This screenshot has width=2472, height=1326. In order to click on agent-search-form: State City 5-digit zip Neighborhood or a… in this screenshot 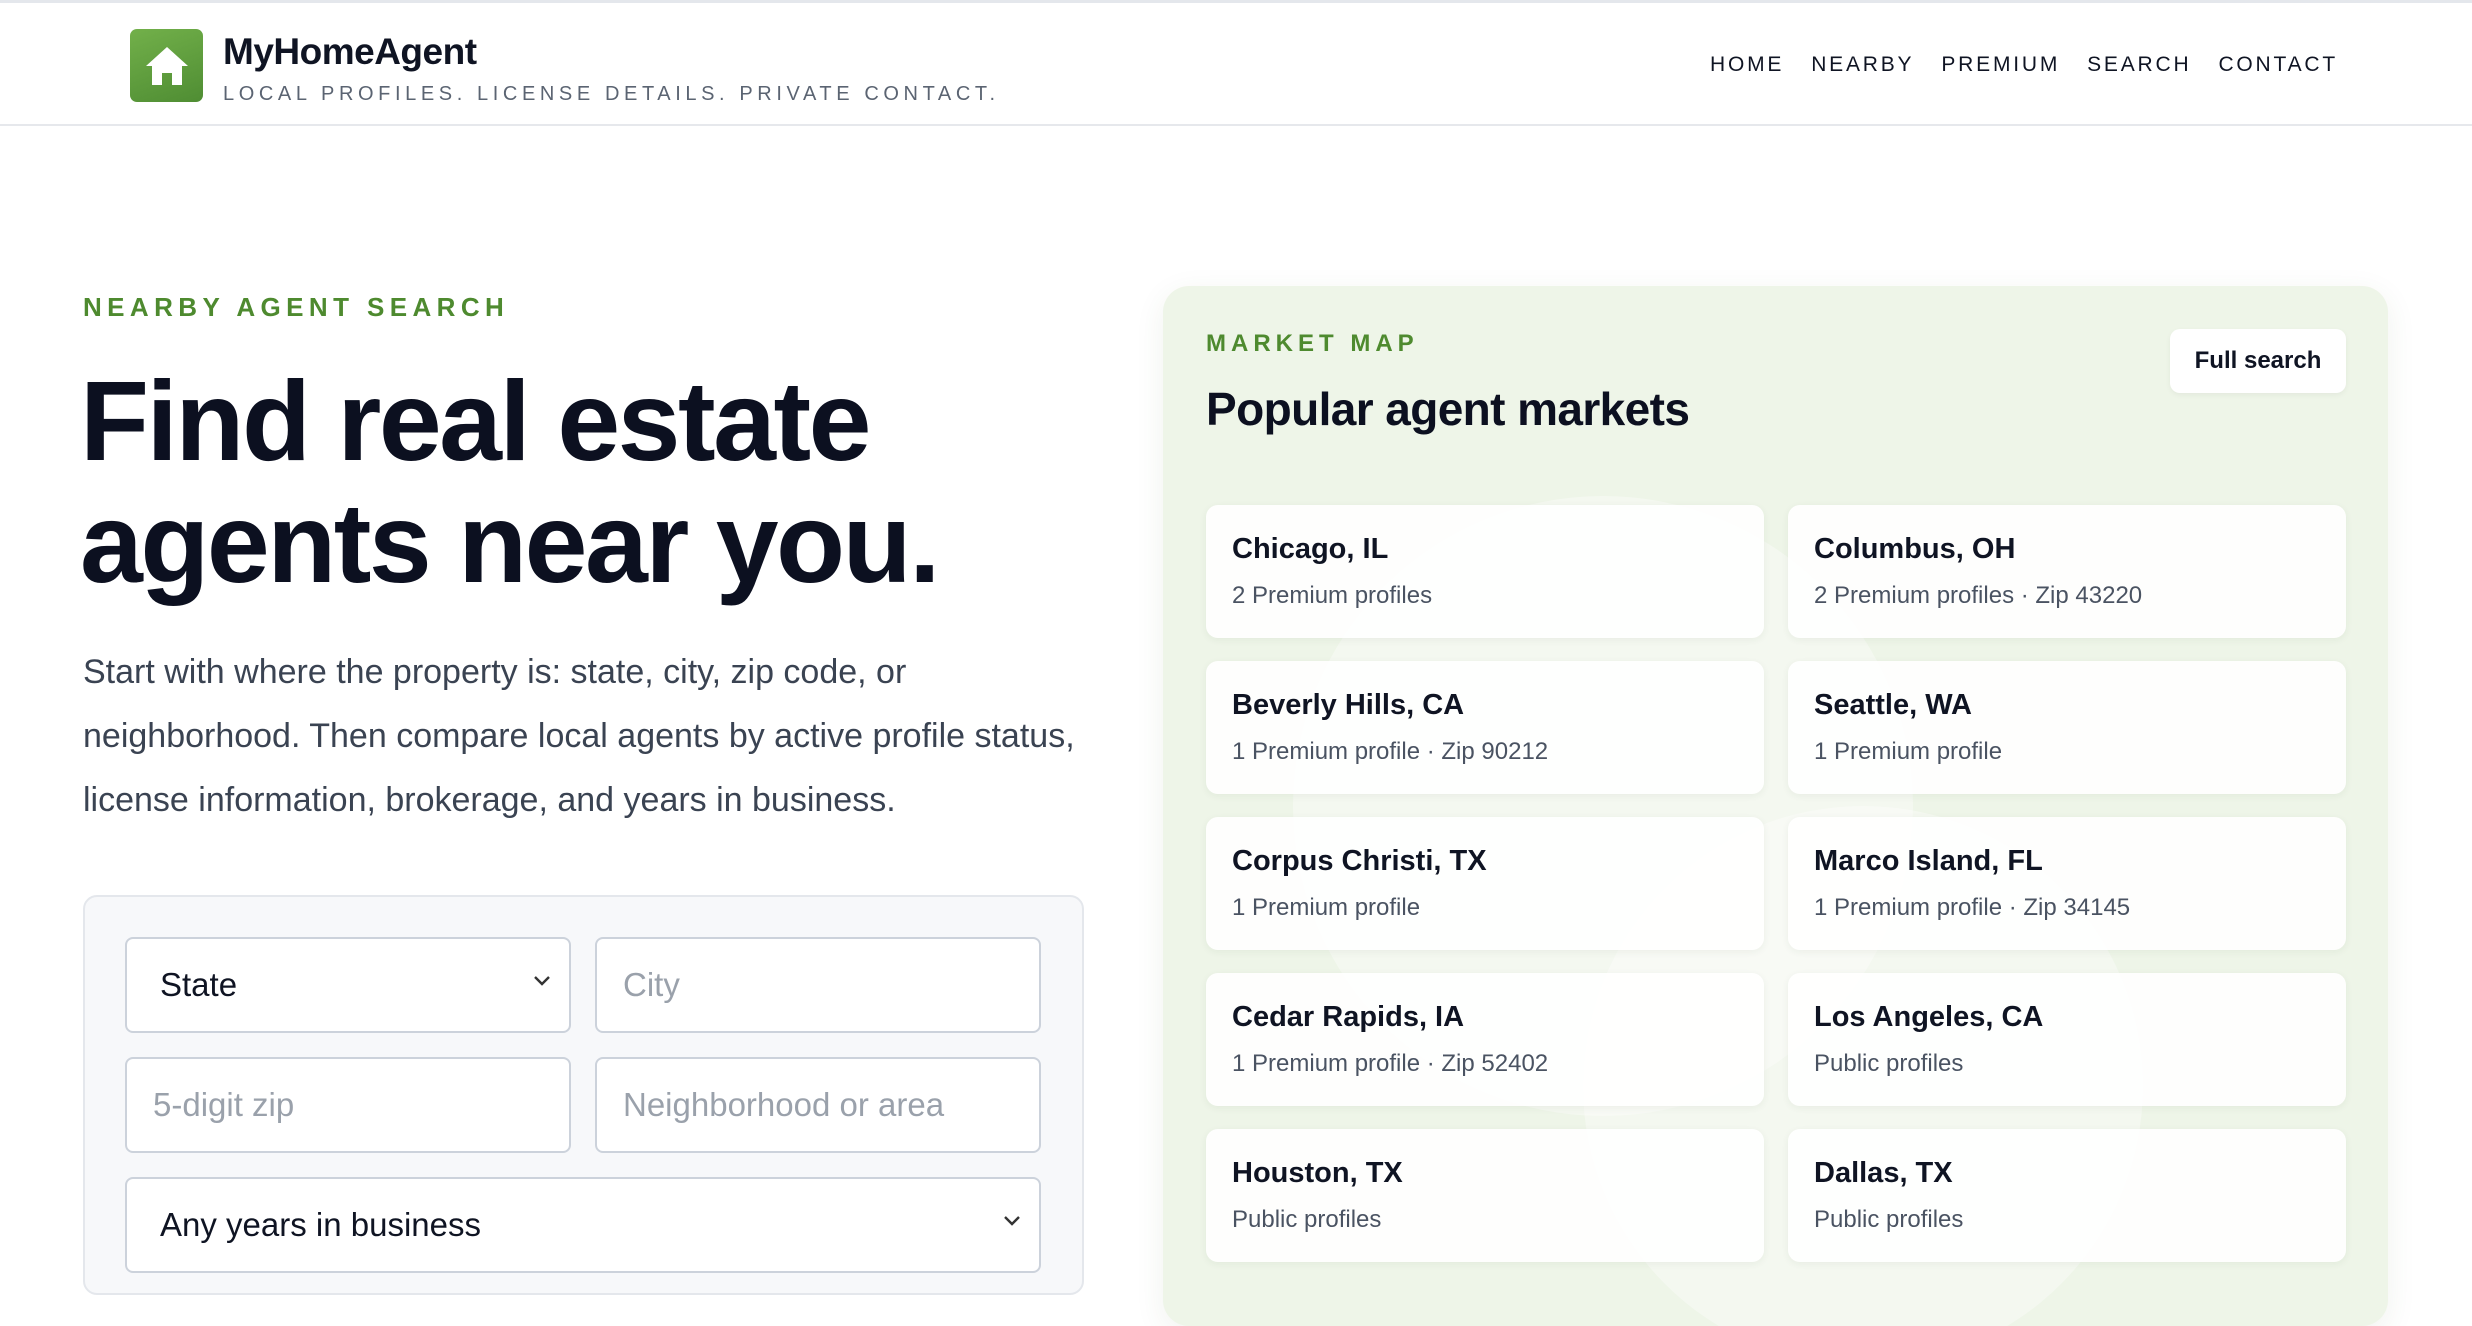, I will do `click(583, 1095)`.